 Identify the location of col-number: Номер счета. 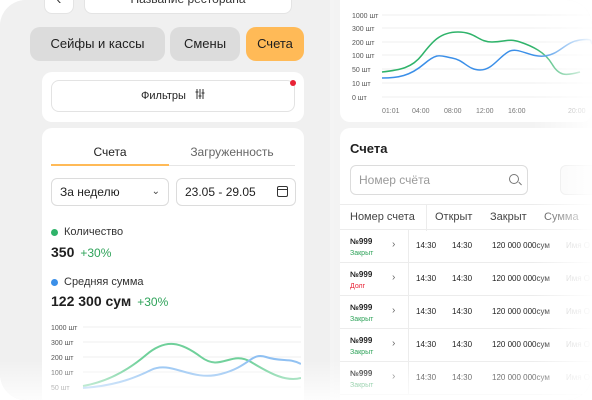
(382, 218).